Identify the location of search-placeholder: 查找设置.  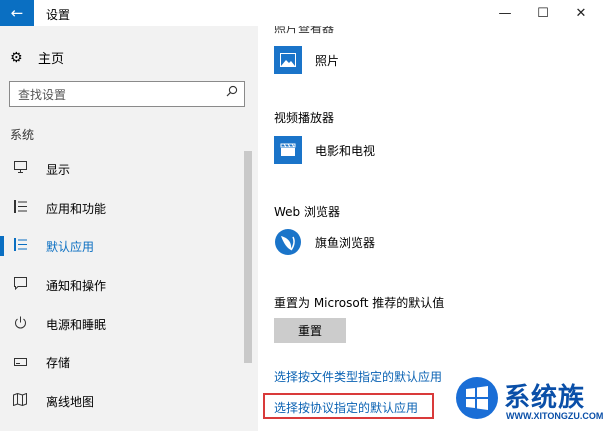
(42, 95).